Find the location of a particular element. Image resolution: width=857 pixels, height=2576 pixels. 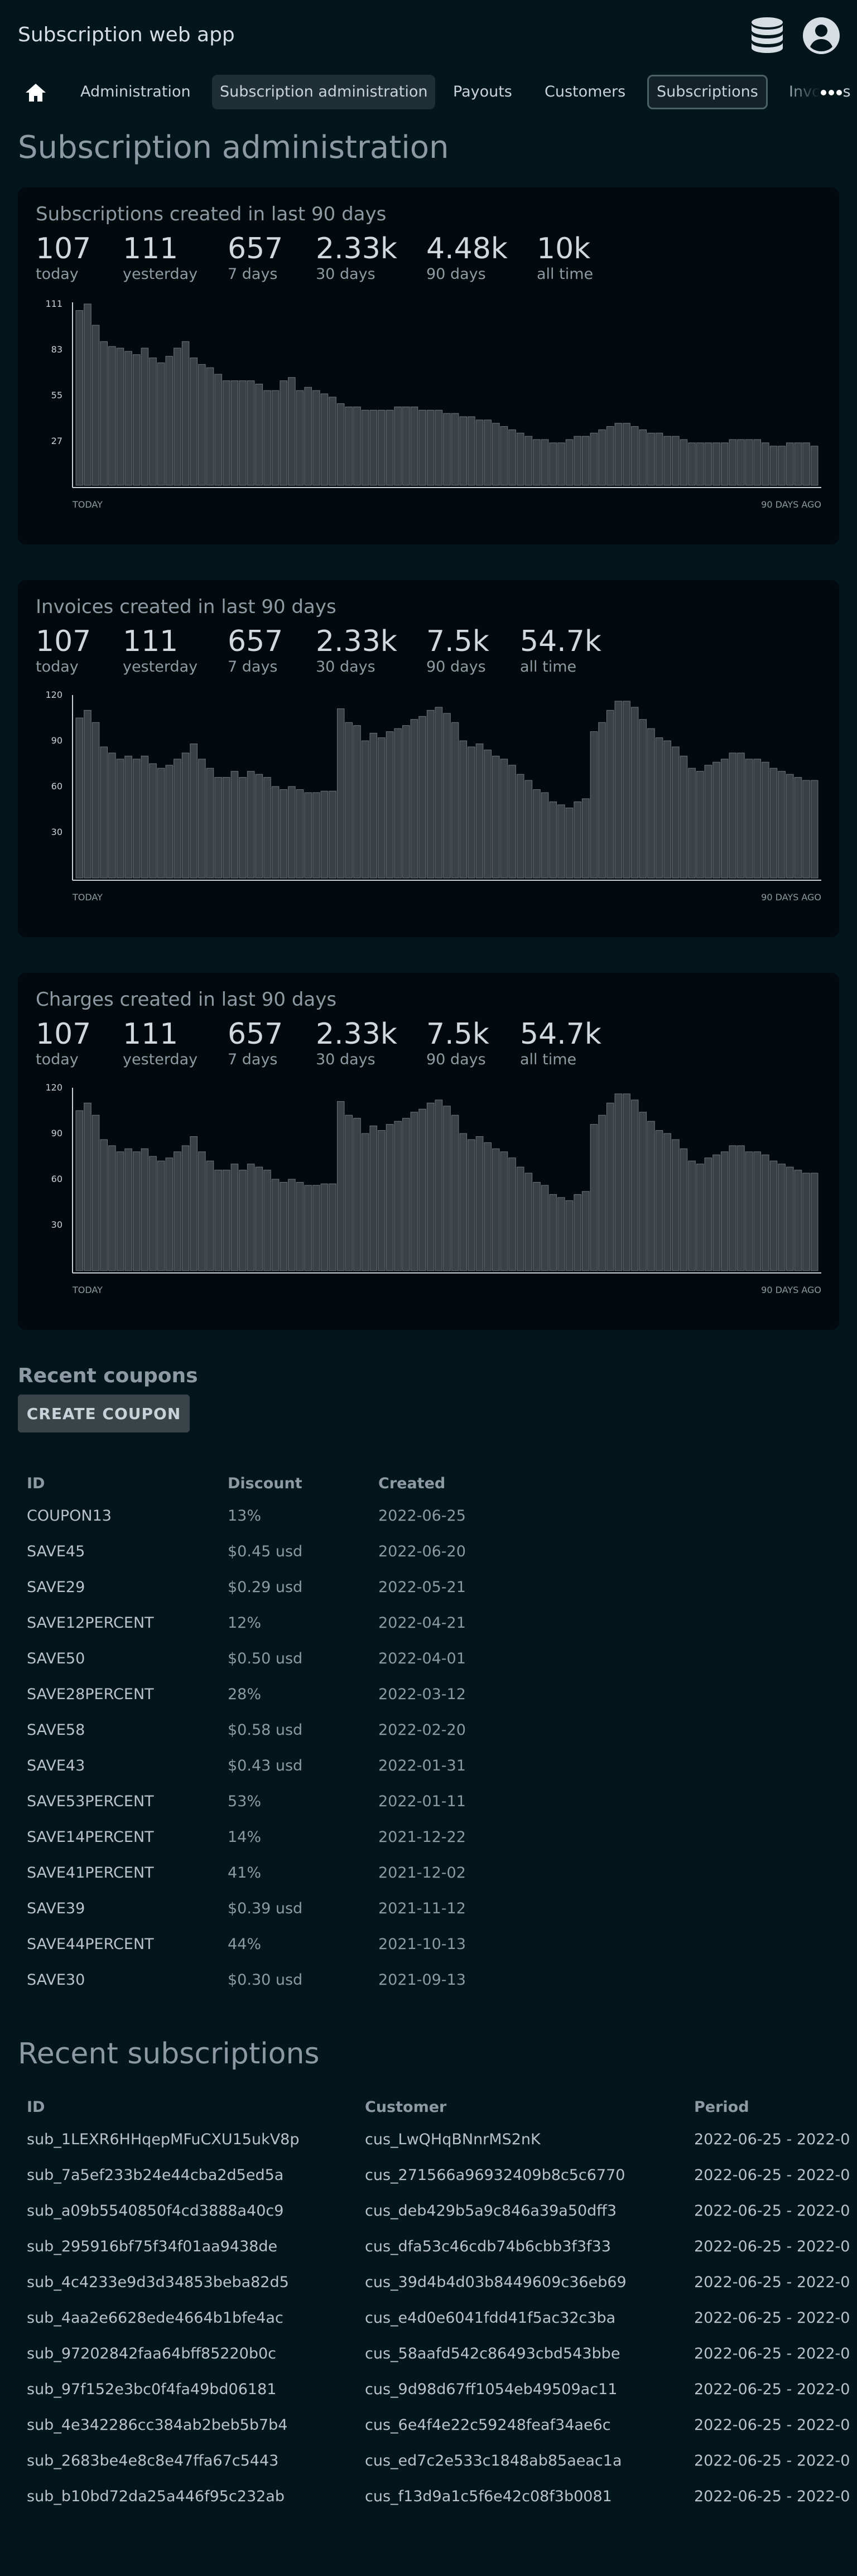

table-row: SAVE58 $0.58 usd 2022-02-20 is located at coordinates (438, 1731).